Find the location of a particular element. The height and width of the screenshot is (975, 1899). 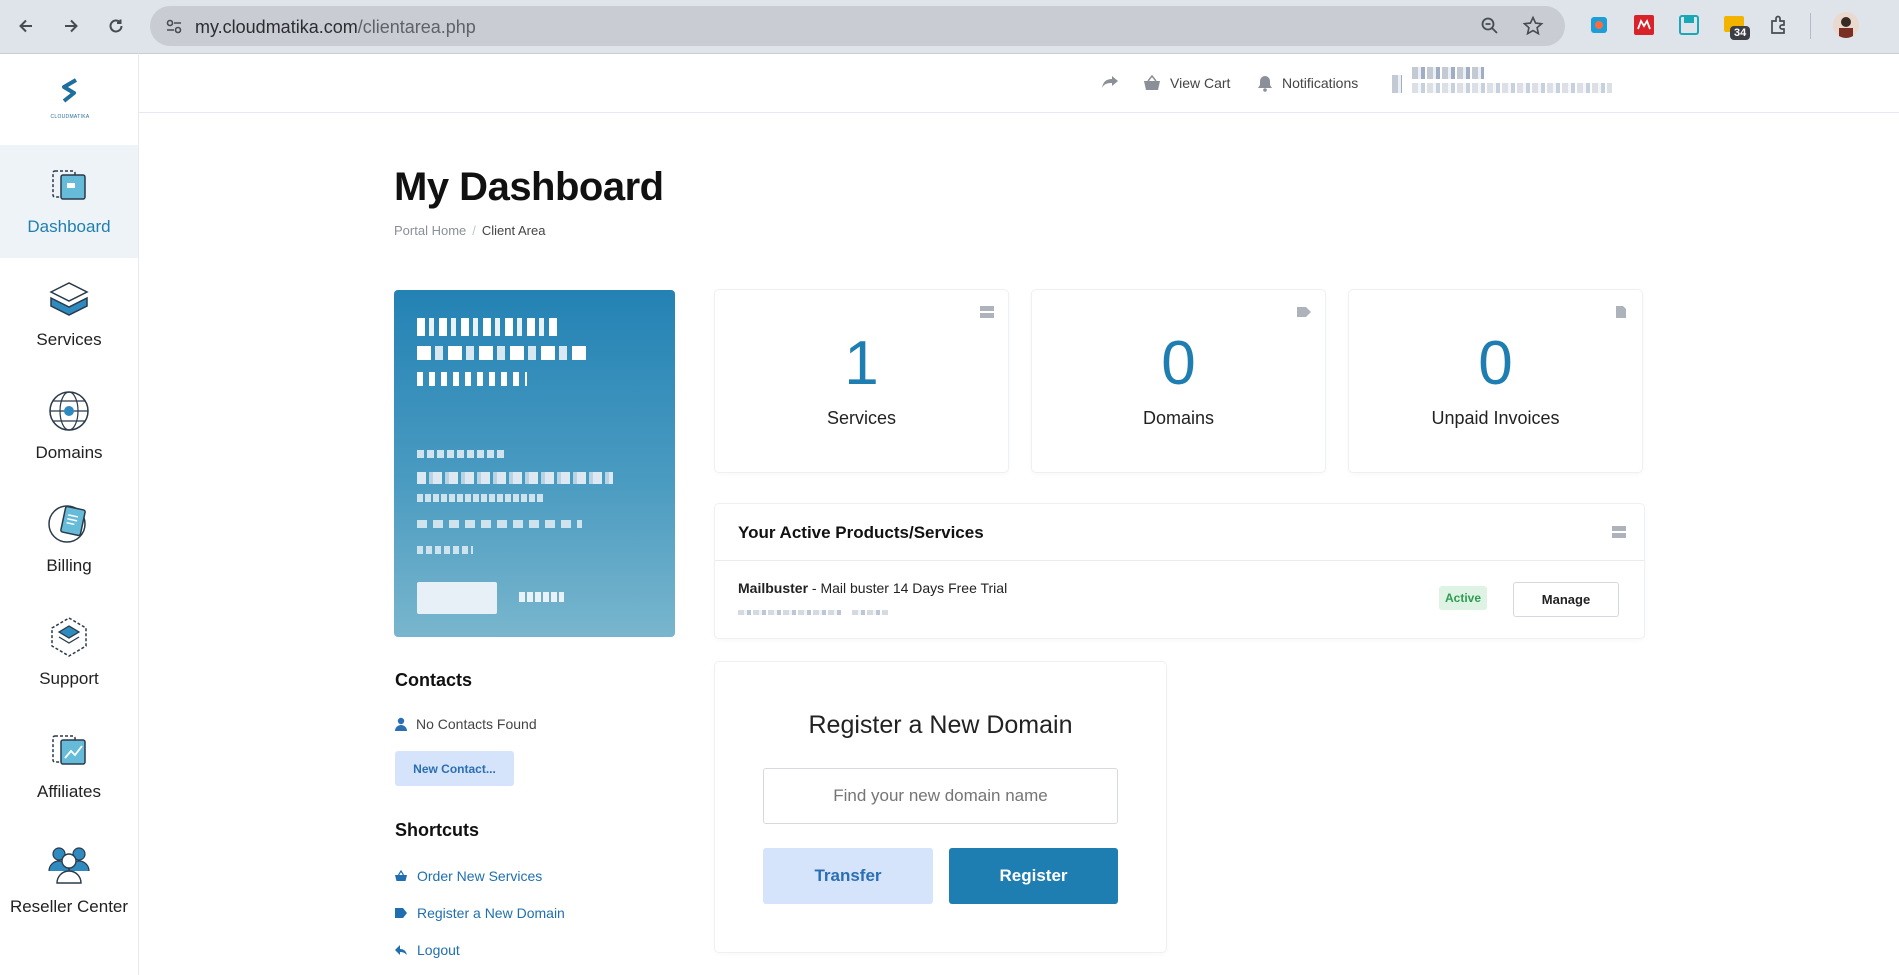

view-cart-link: View Cart is located at coordinates (1186, 83).